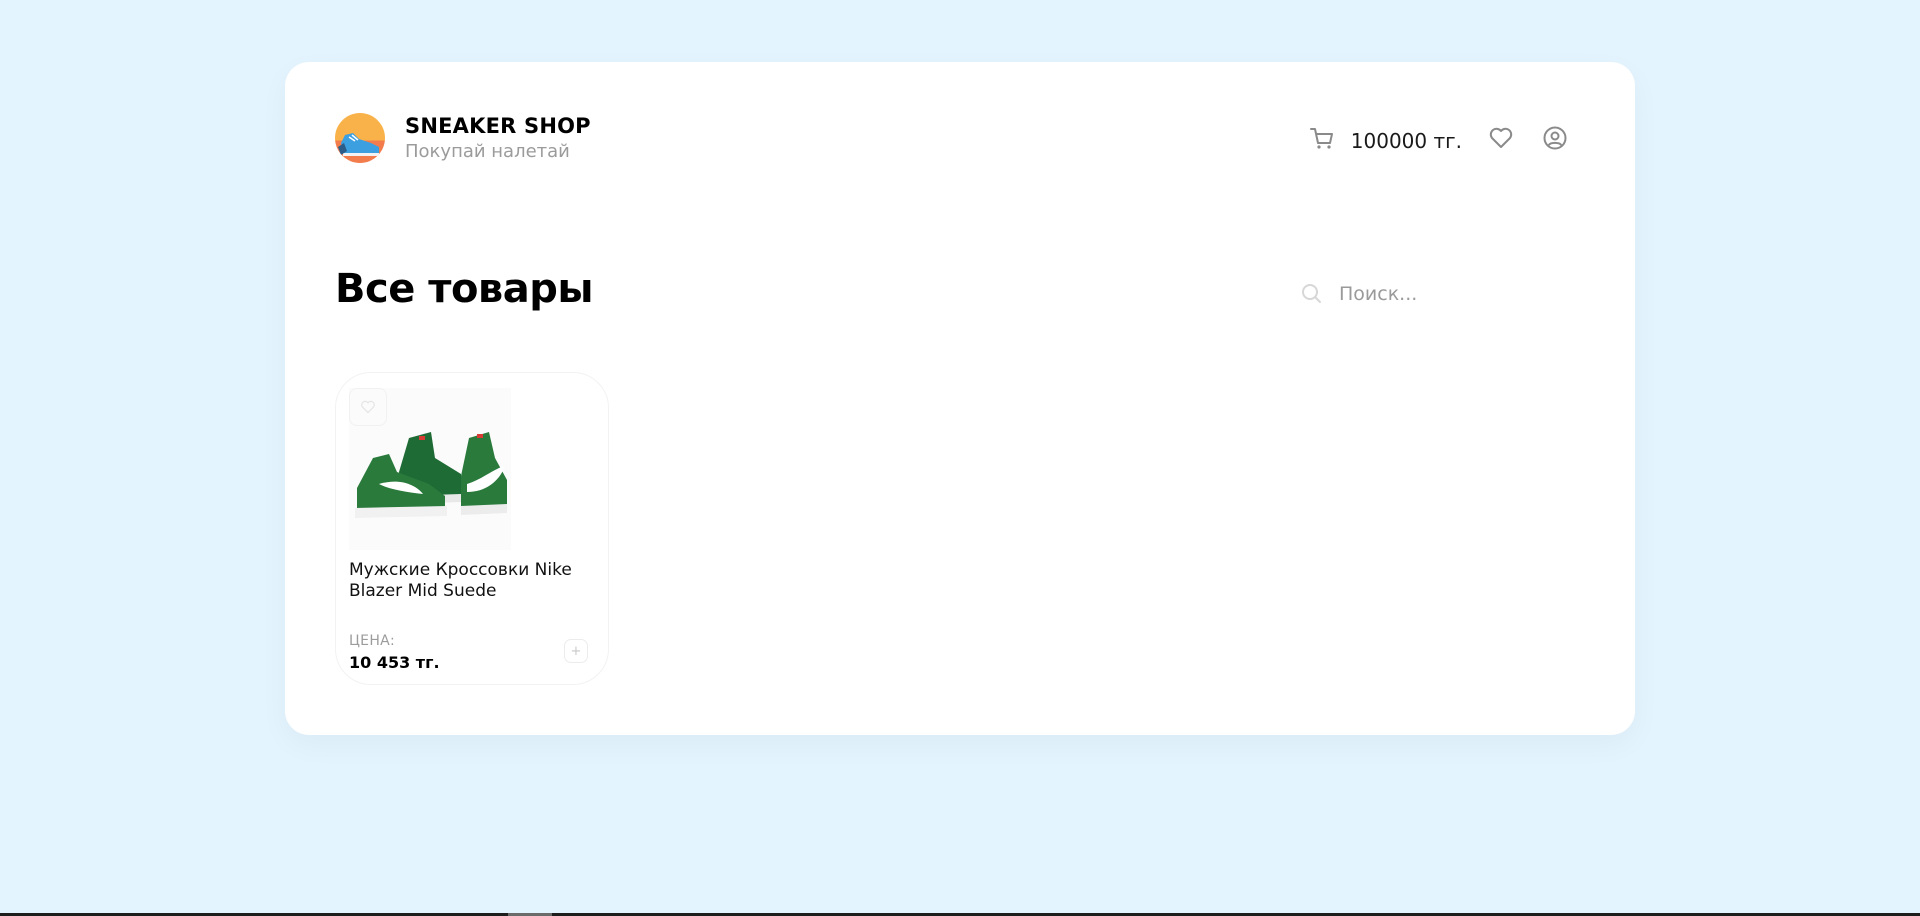  What do you see at coordinates (1406, 140) in the screenshot?
I see `cart-total: 100000 тг.` at bounding box center [1406, 140].